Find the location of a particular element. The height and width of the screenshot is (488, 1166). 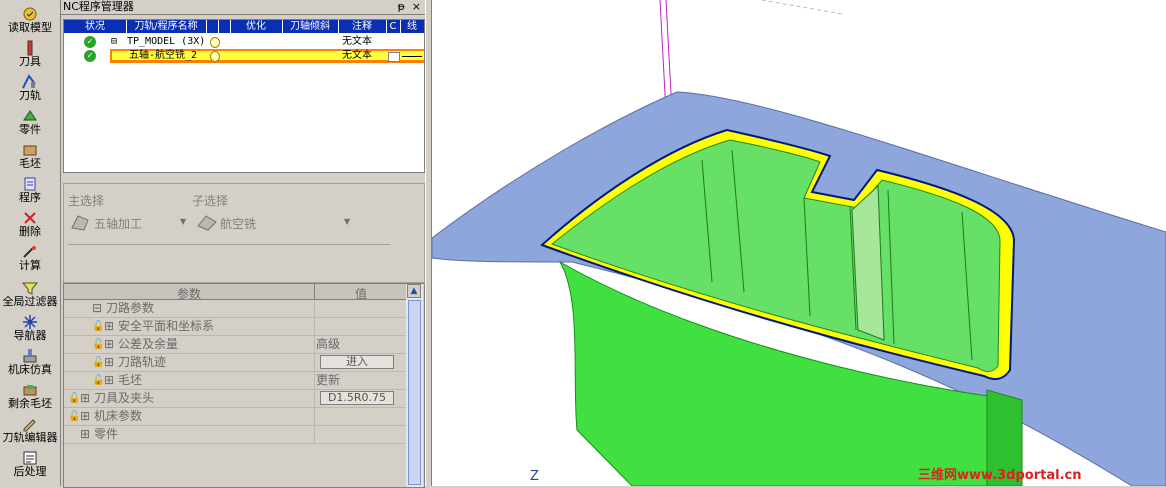

bulb-icon is located at coordinates (215, 56).